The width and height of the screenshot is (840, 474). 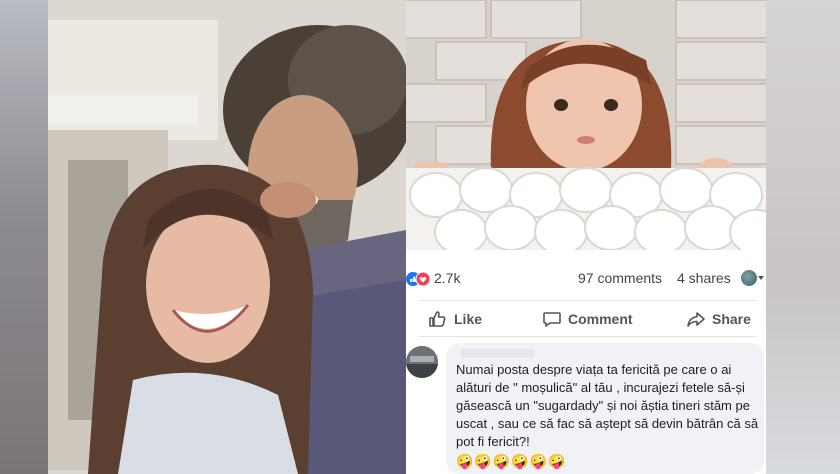 I want to click on avatar-image, so click(x=422, y=362).